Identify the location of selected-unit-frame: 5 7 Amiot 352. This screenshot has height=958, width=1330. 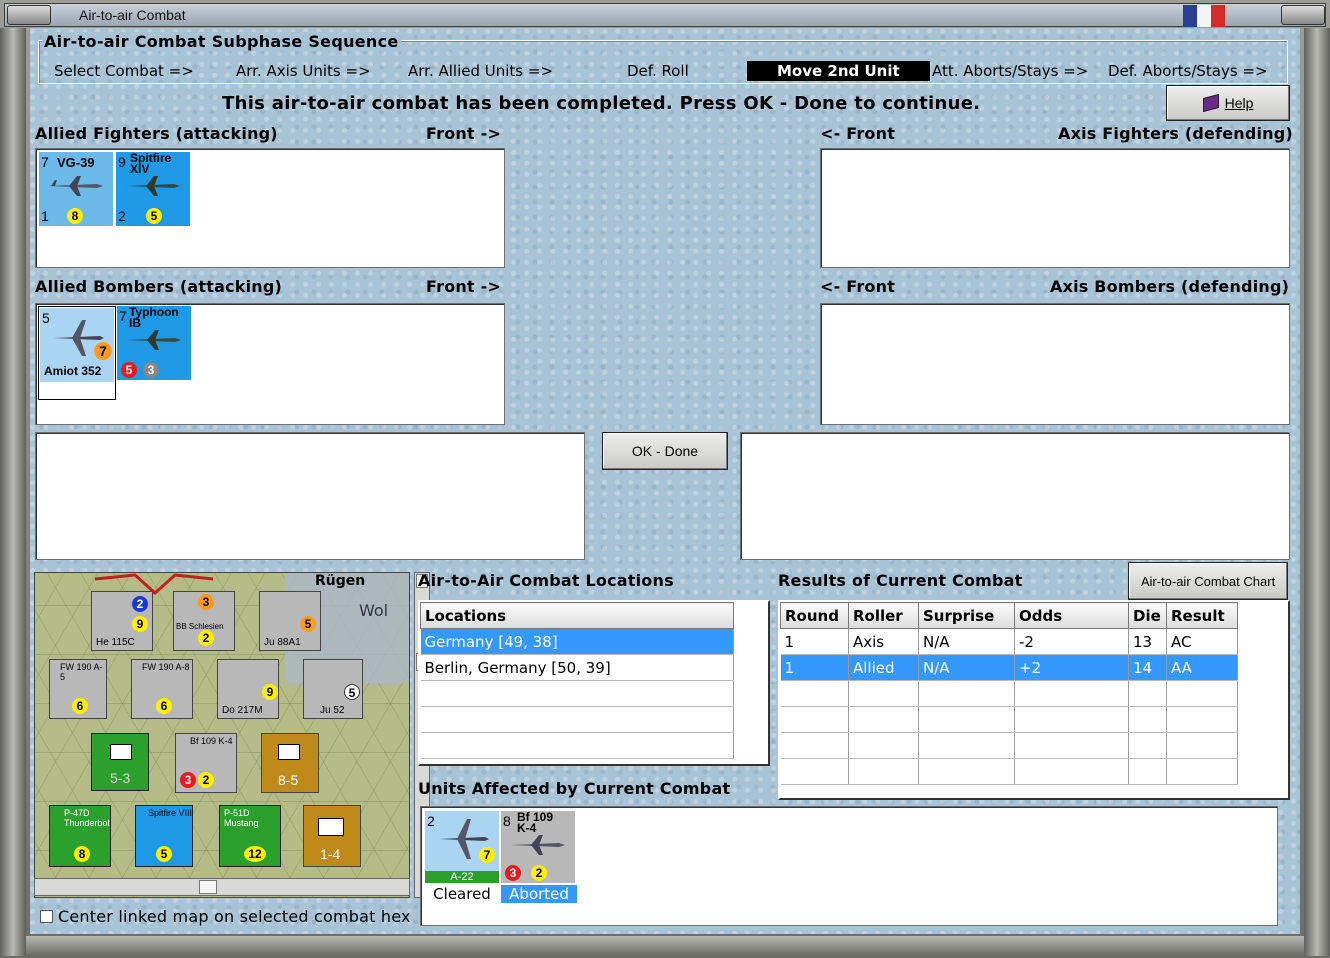
(77, 353).